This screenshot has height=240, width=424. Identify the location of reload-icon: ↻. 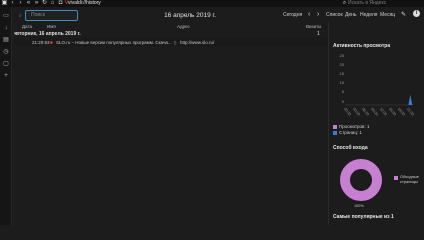
(44, 3).